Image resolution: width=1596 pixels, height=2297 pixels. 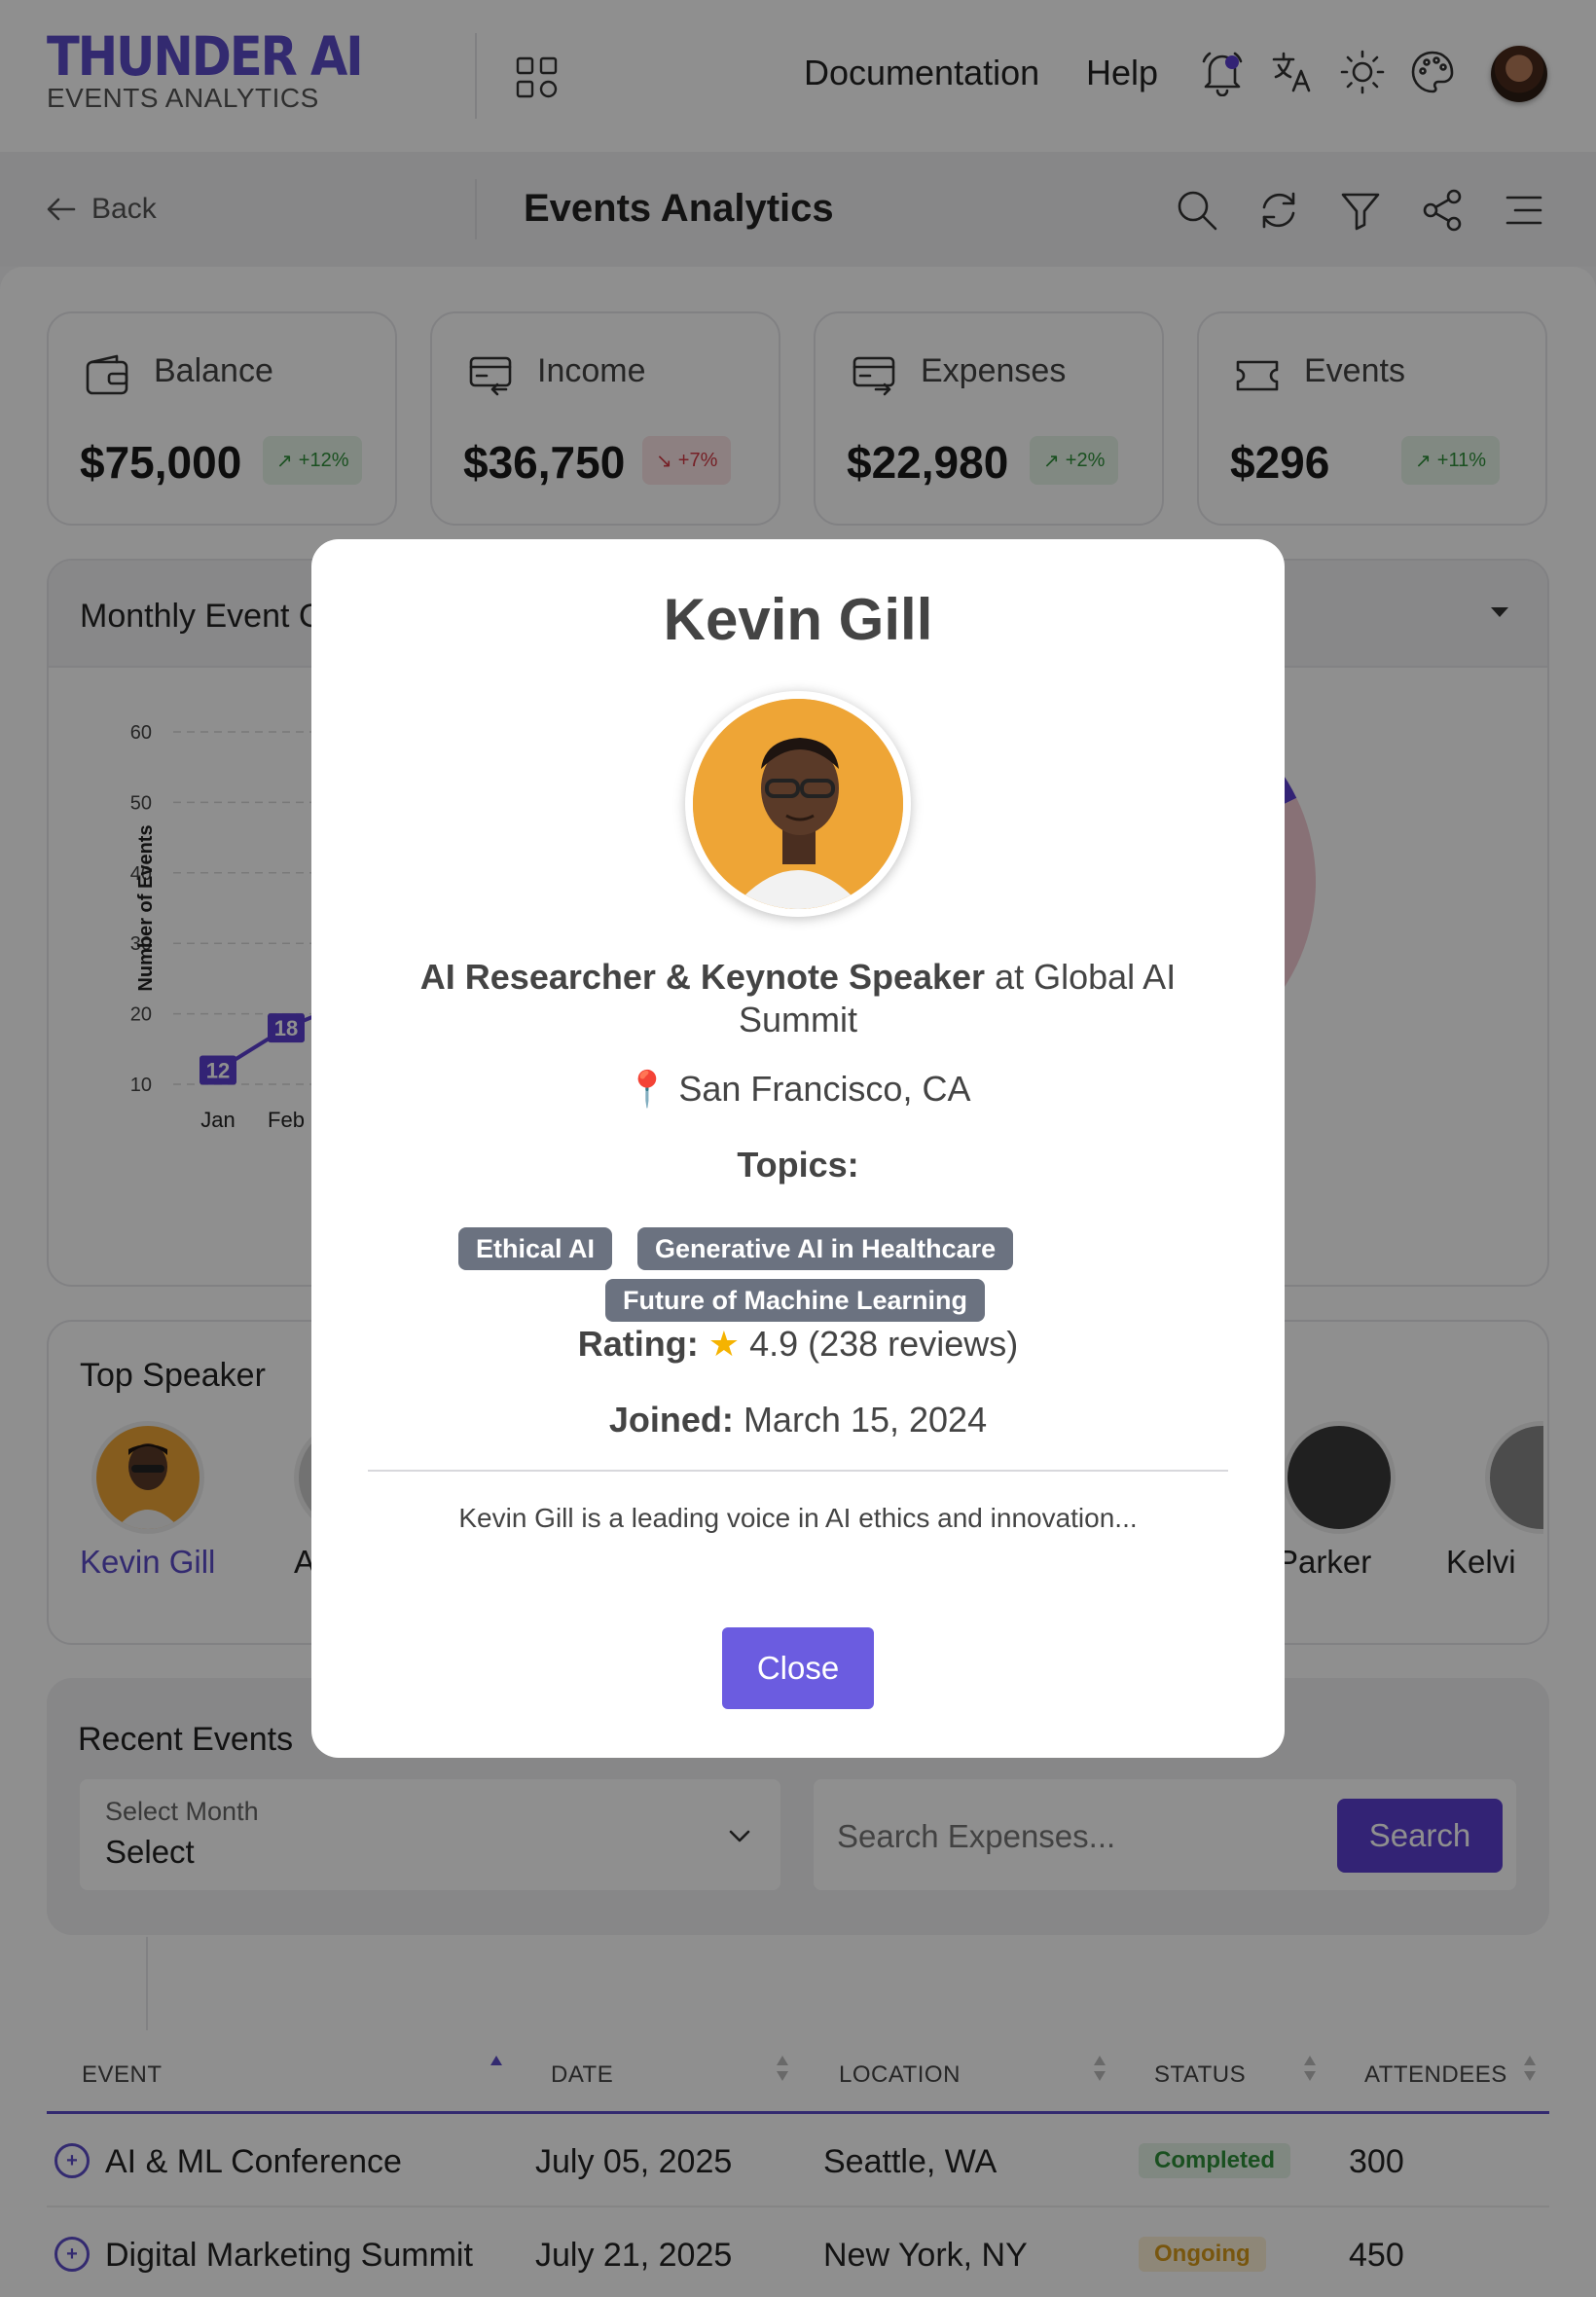 I want to click on modal-speaker-name: Kevin Gill, so click(x=798, y=619).